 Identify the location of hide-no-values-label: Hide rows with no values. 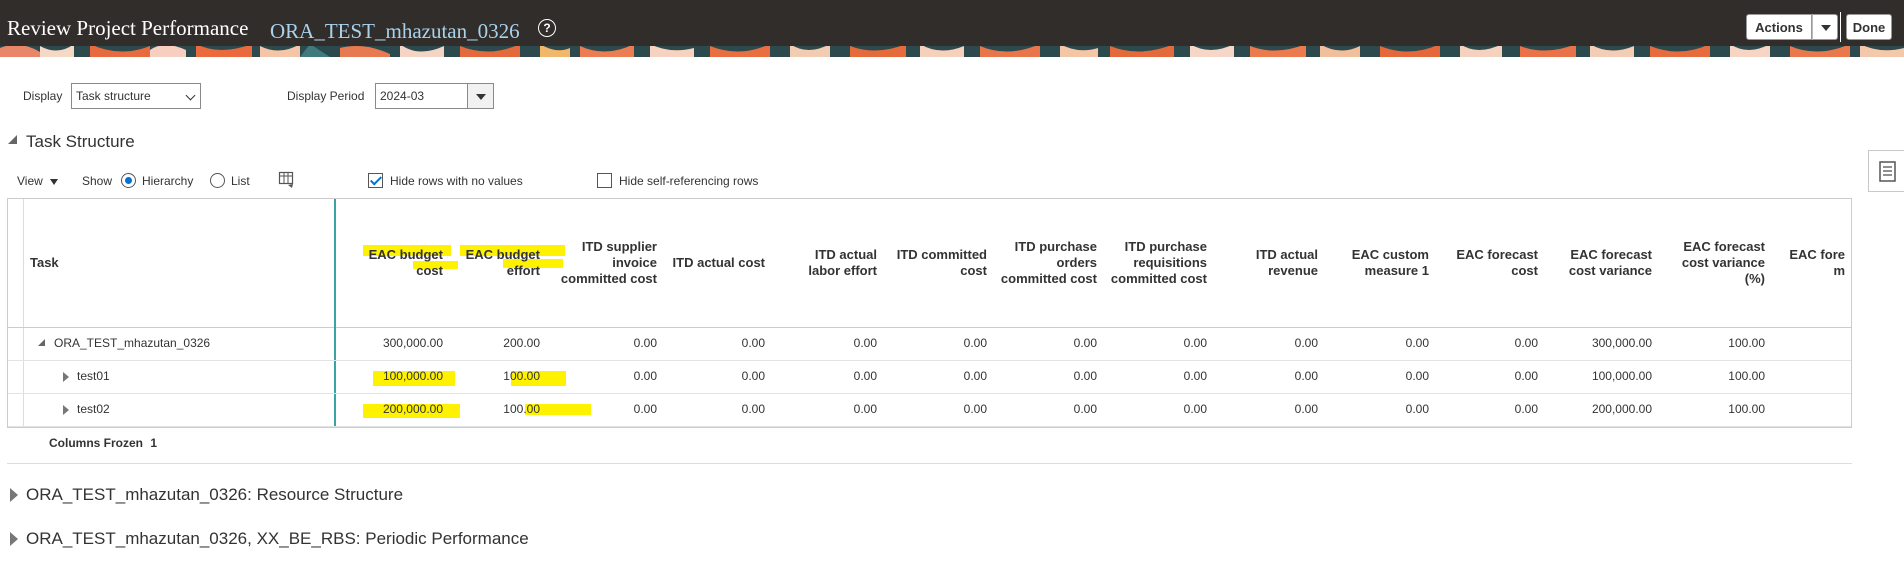
(456, 181).